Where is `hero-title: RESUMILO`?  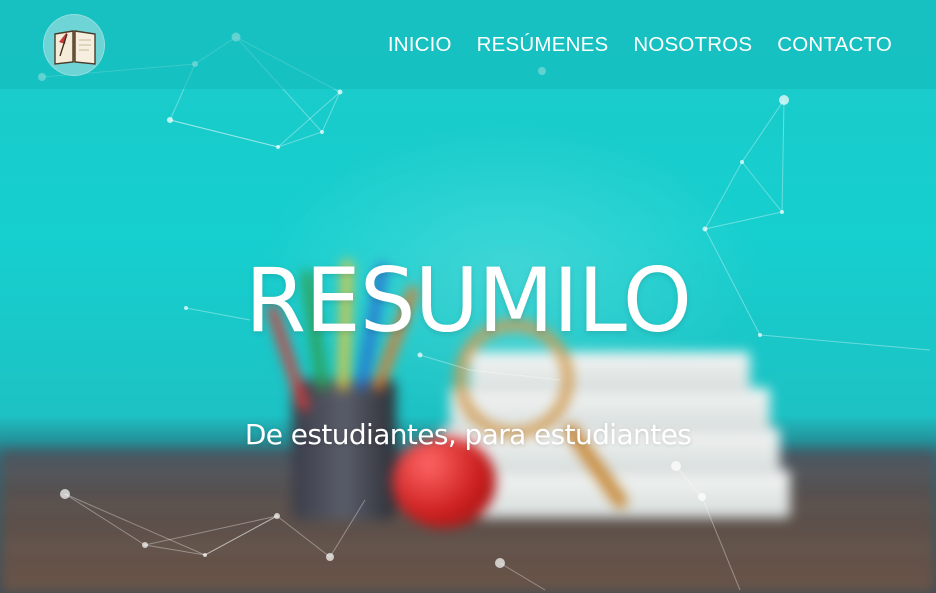
hero-title: RESUMILO is located at coordinates (468, 300).